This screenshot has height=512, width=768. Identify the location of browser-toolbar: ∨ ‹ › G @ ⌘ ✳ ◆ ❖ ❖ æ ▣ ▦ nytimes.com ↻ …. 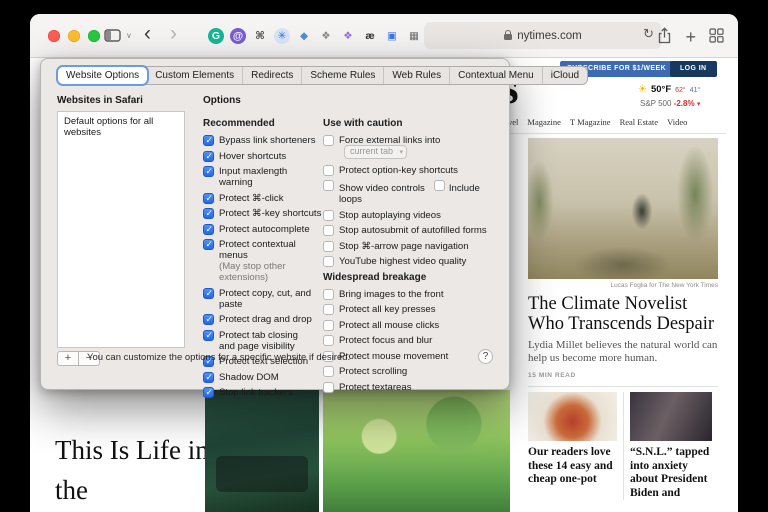
(384, 36).